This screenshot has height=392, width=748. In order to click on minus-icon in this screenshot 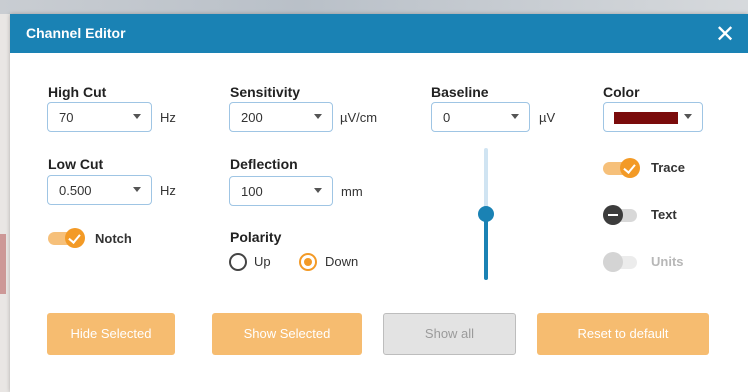, I will do `click(613, 215)`.